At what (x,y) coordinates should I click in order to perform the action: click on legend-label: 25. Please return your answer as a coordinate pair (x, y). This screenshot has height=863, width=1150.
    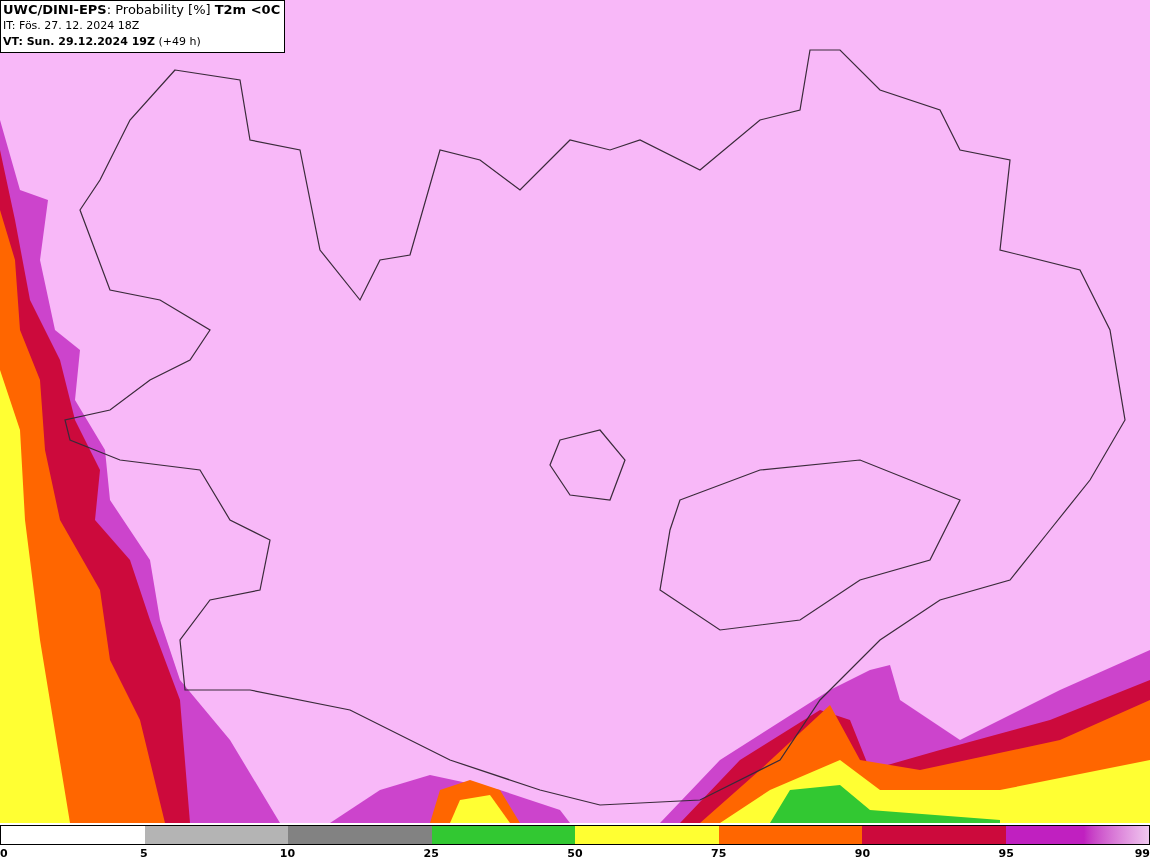
    Looking at the image, I should click on (431, 854).